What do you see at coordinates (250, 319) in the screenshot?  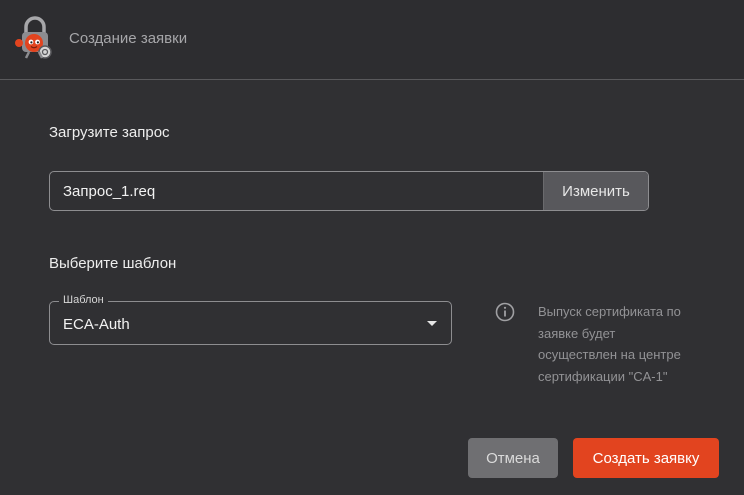 I see `template-select: Шаблон ECA-Auth` at bounding box center [250, 319].